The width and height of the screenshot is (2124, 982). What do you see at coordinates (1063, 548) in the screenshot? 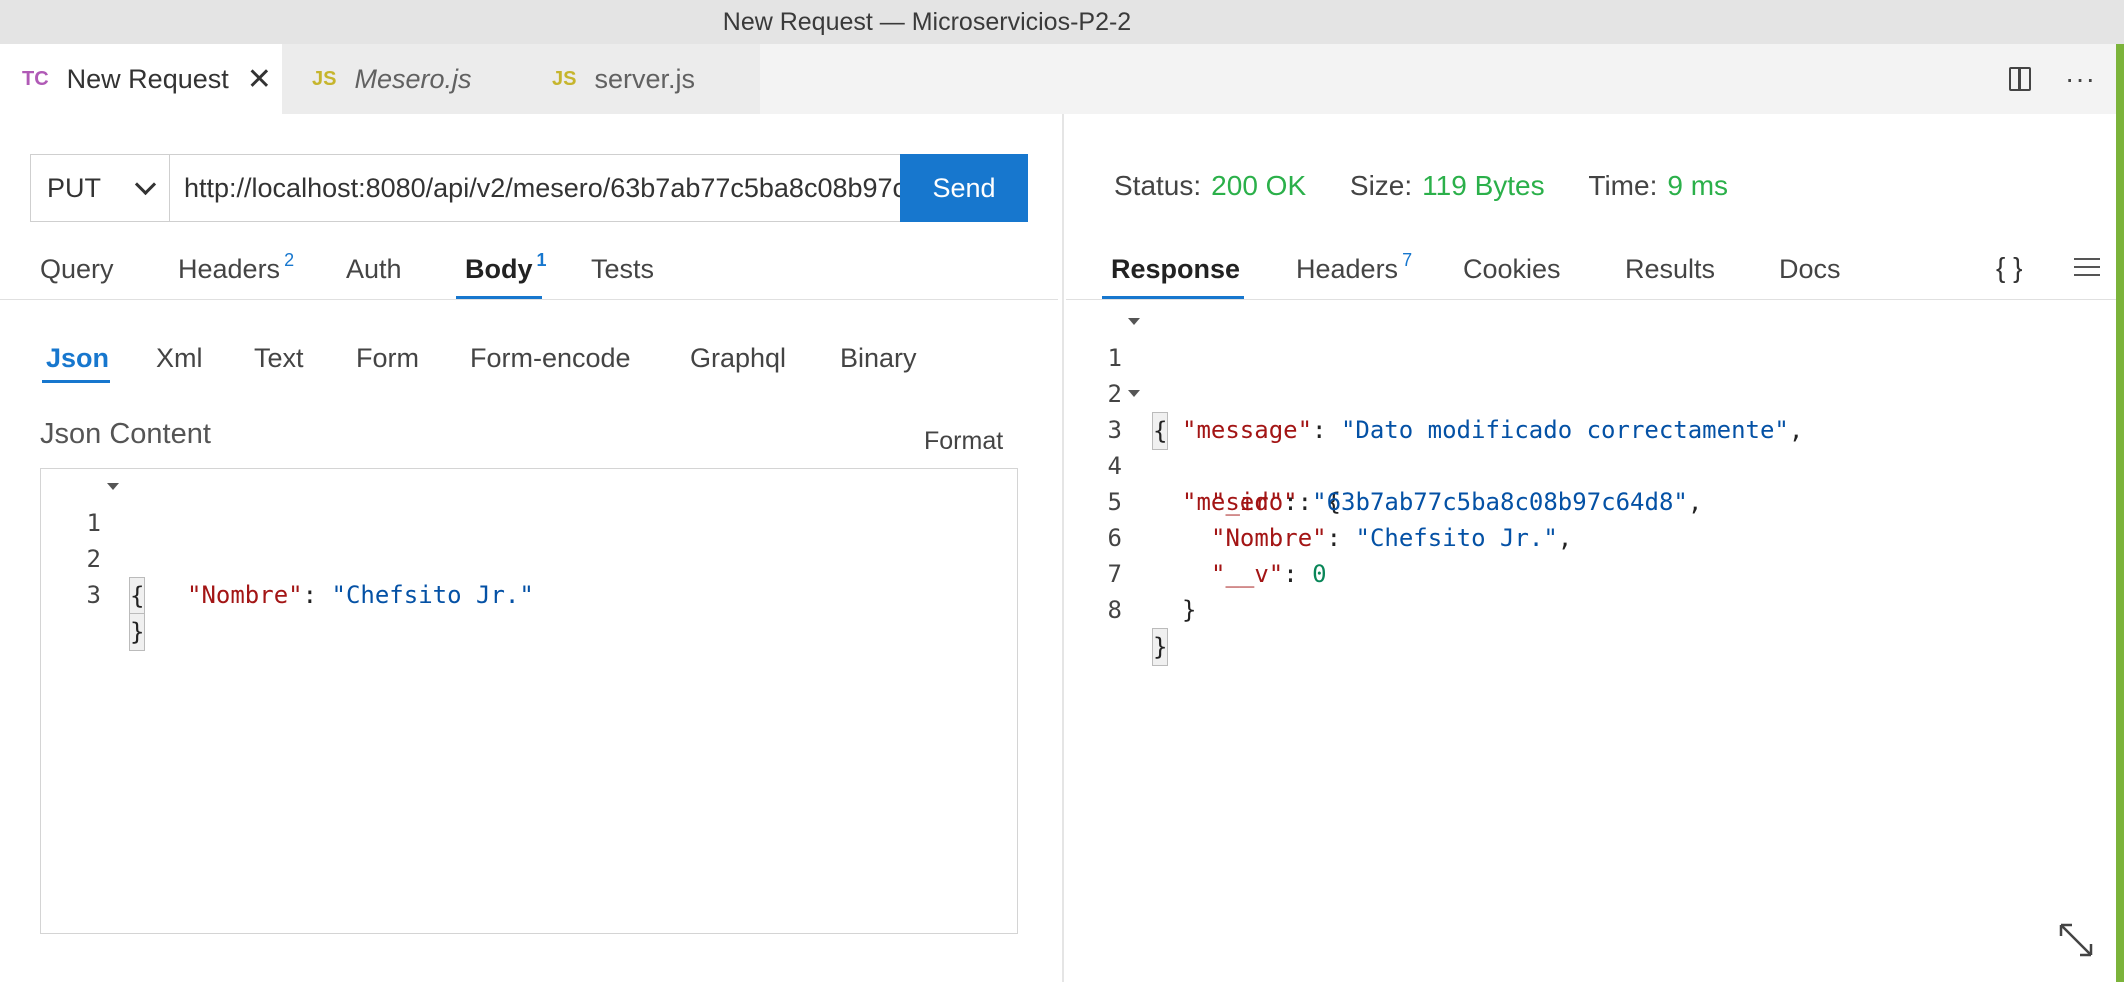
I see `pane-divider` at bounding box center [1063, 548].